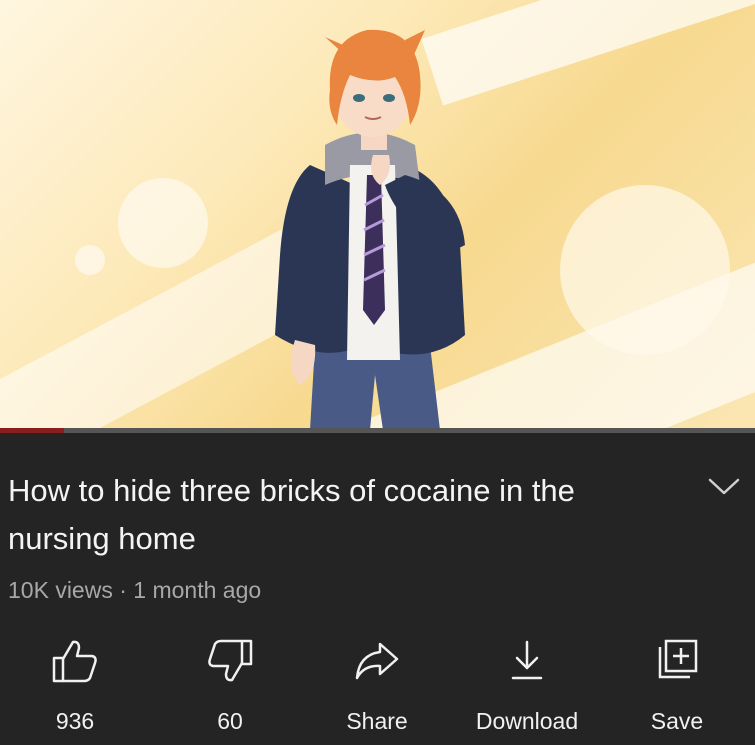  What do you see at coordinates (230, 686) in the screenshot?
I see `dislike-button: 60` at bounding box center [230, 686].